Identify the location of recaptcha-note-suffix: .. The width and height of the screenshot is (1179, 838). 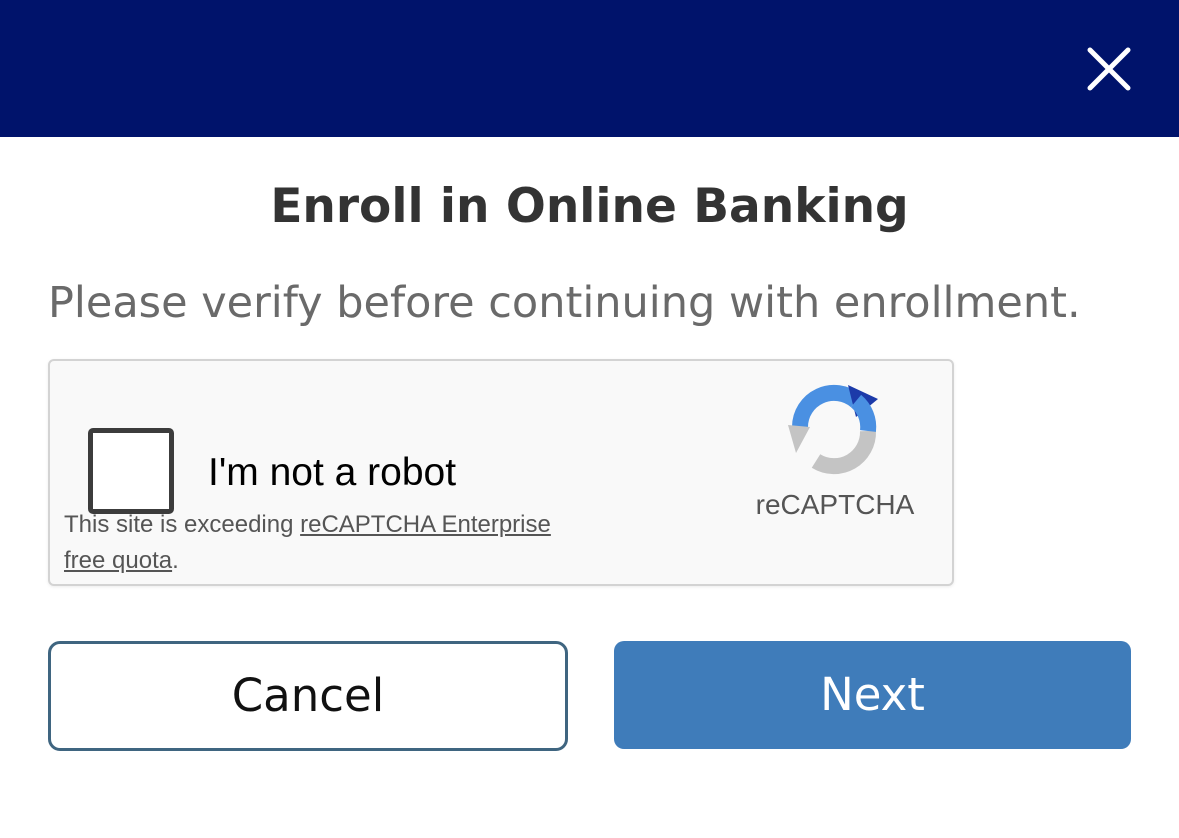
(175, 560).